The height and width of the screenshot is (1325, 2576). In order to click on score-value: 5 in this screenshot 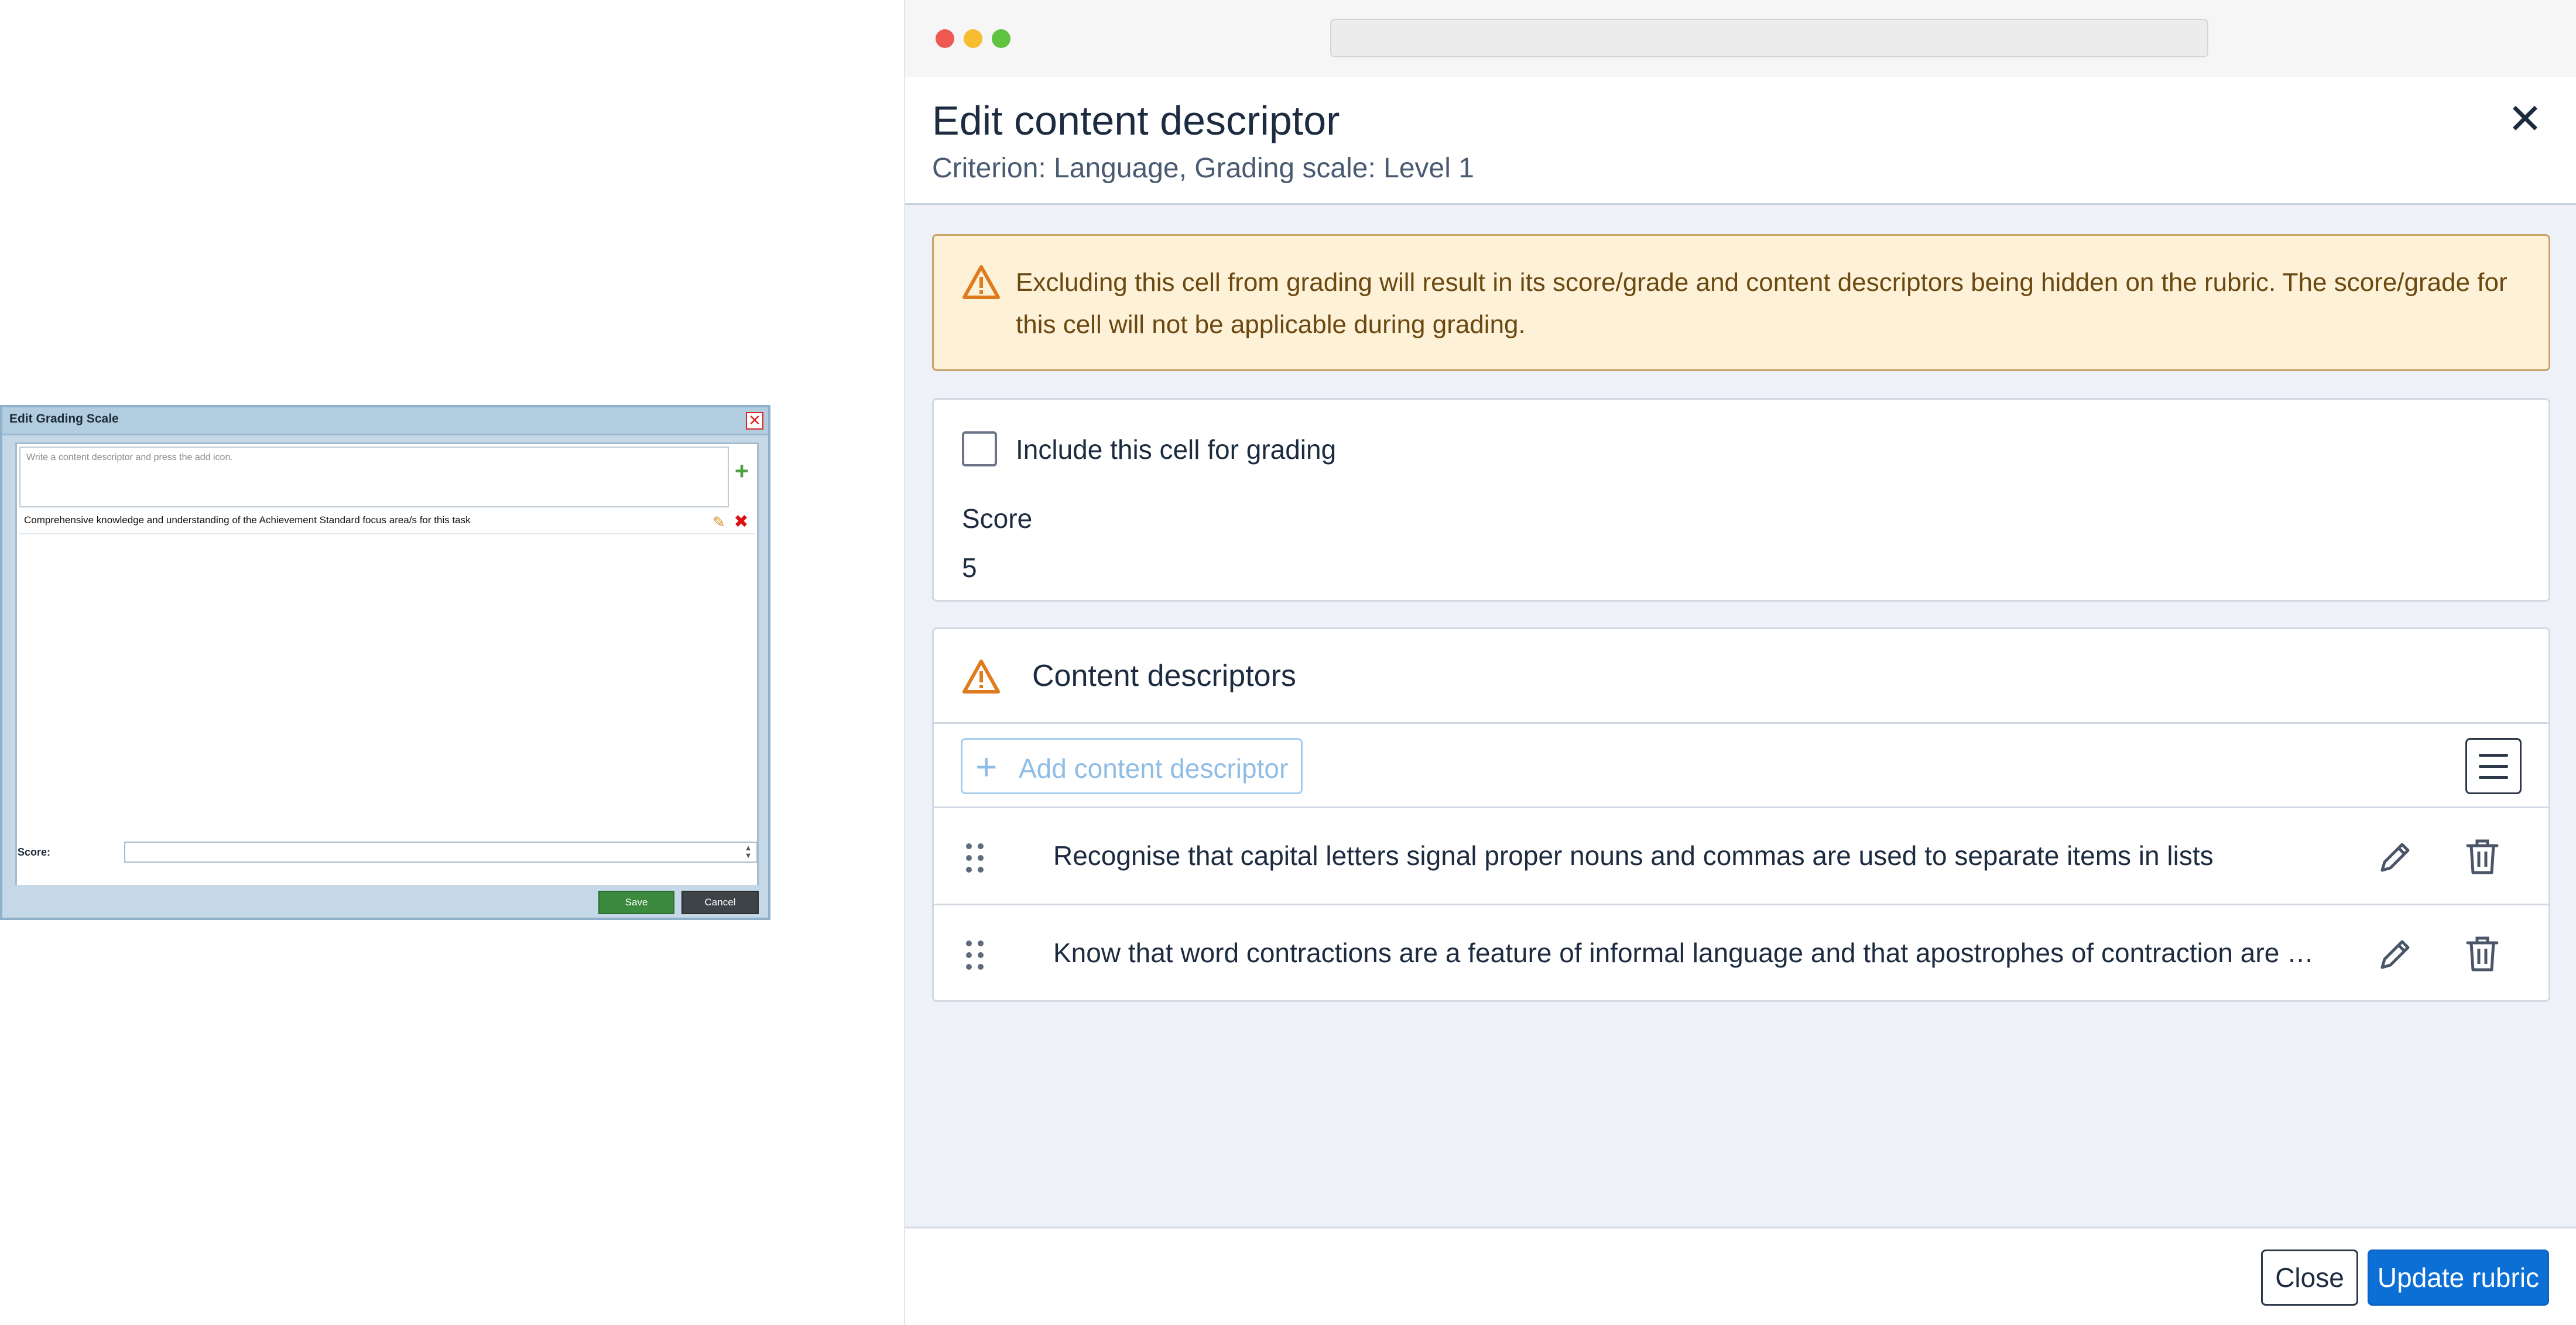, I will do `click(969, 567)`.